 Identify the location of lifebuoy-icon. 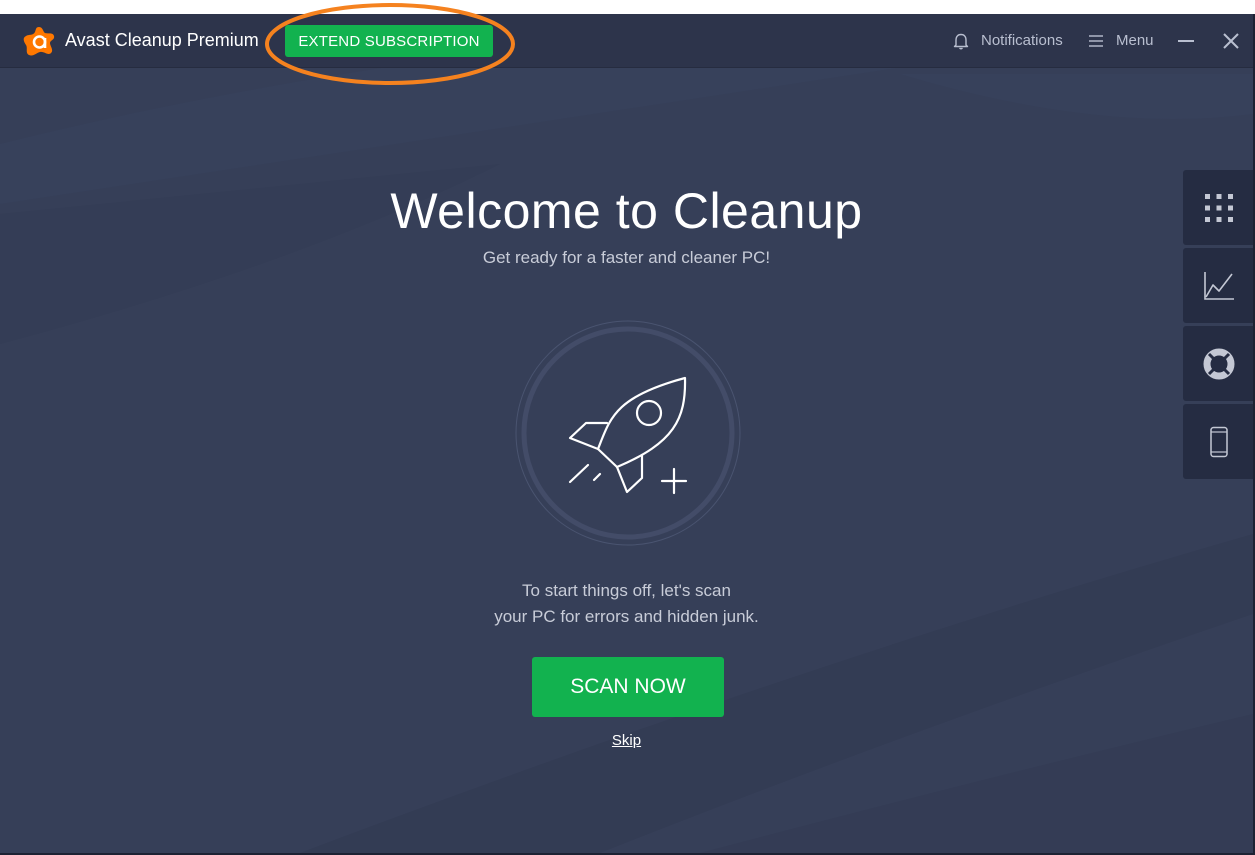
(1219, 363).